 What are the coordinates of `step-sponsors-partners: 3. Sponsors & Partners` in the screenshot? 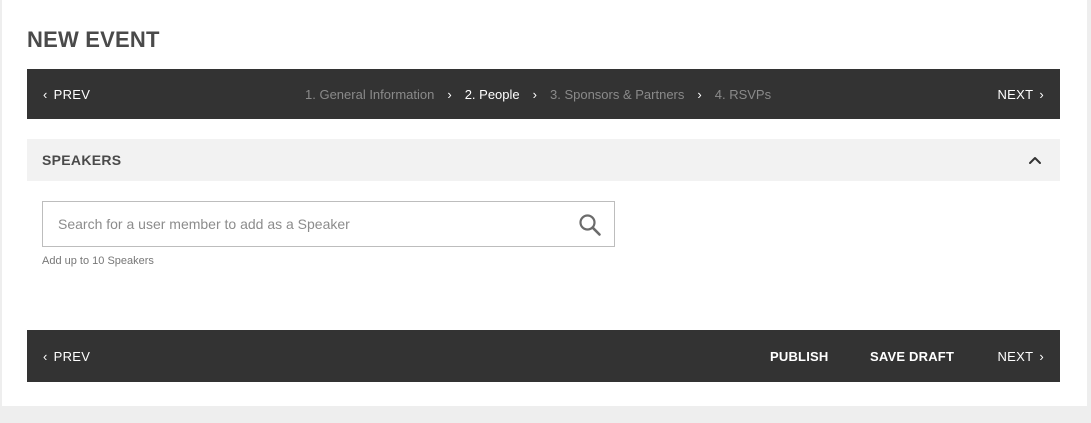 It's located at (617, 94).